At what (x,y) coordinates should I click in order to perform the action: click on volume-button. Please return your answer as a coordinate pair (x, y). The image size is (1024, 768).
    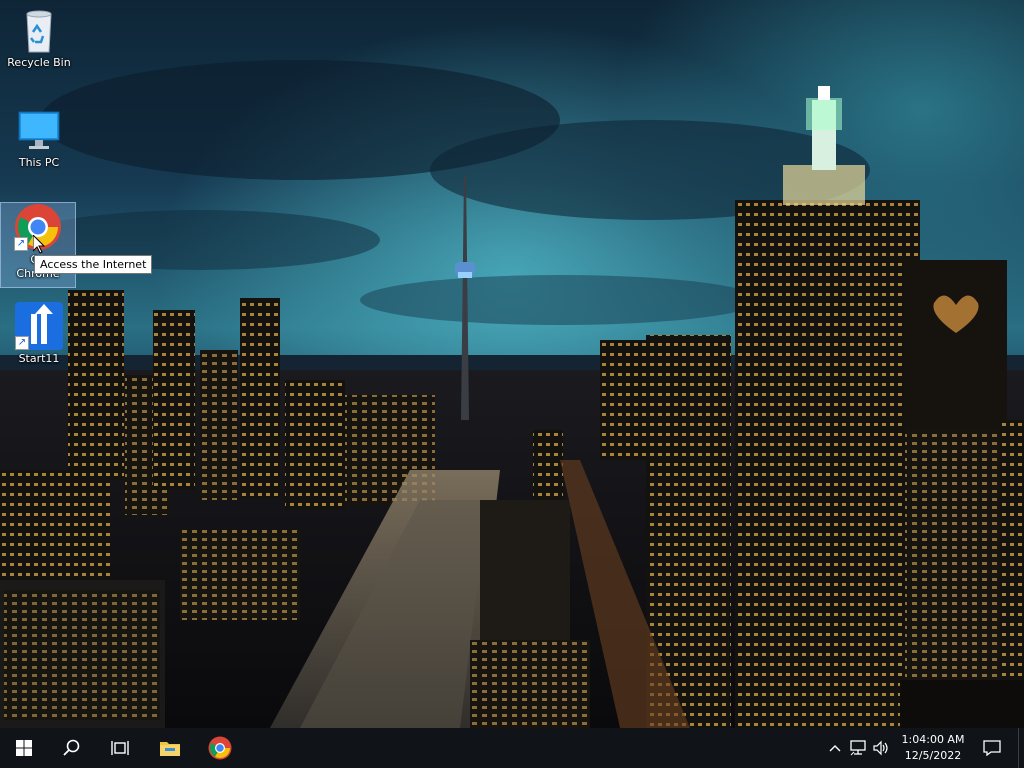
    Looking at the image, I should click on (881, 748).